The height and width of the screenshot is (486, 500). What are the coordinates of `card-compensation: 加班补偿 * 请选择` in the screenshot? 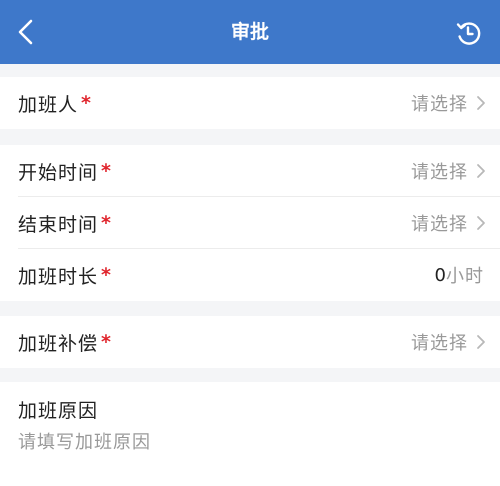 It's located at (250, 342).